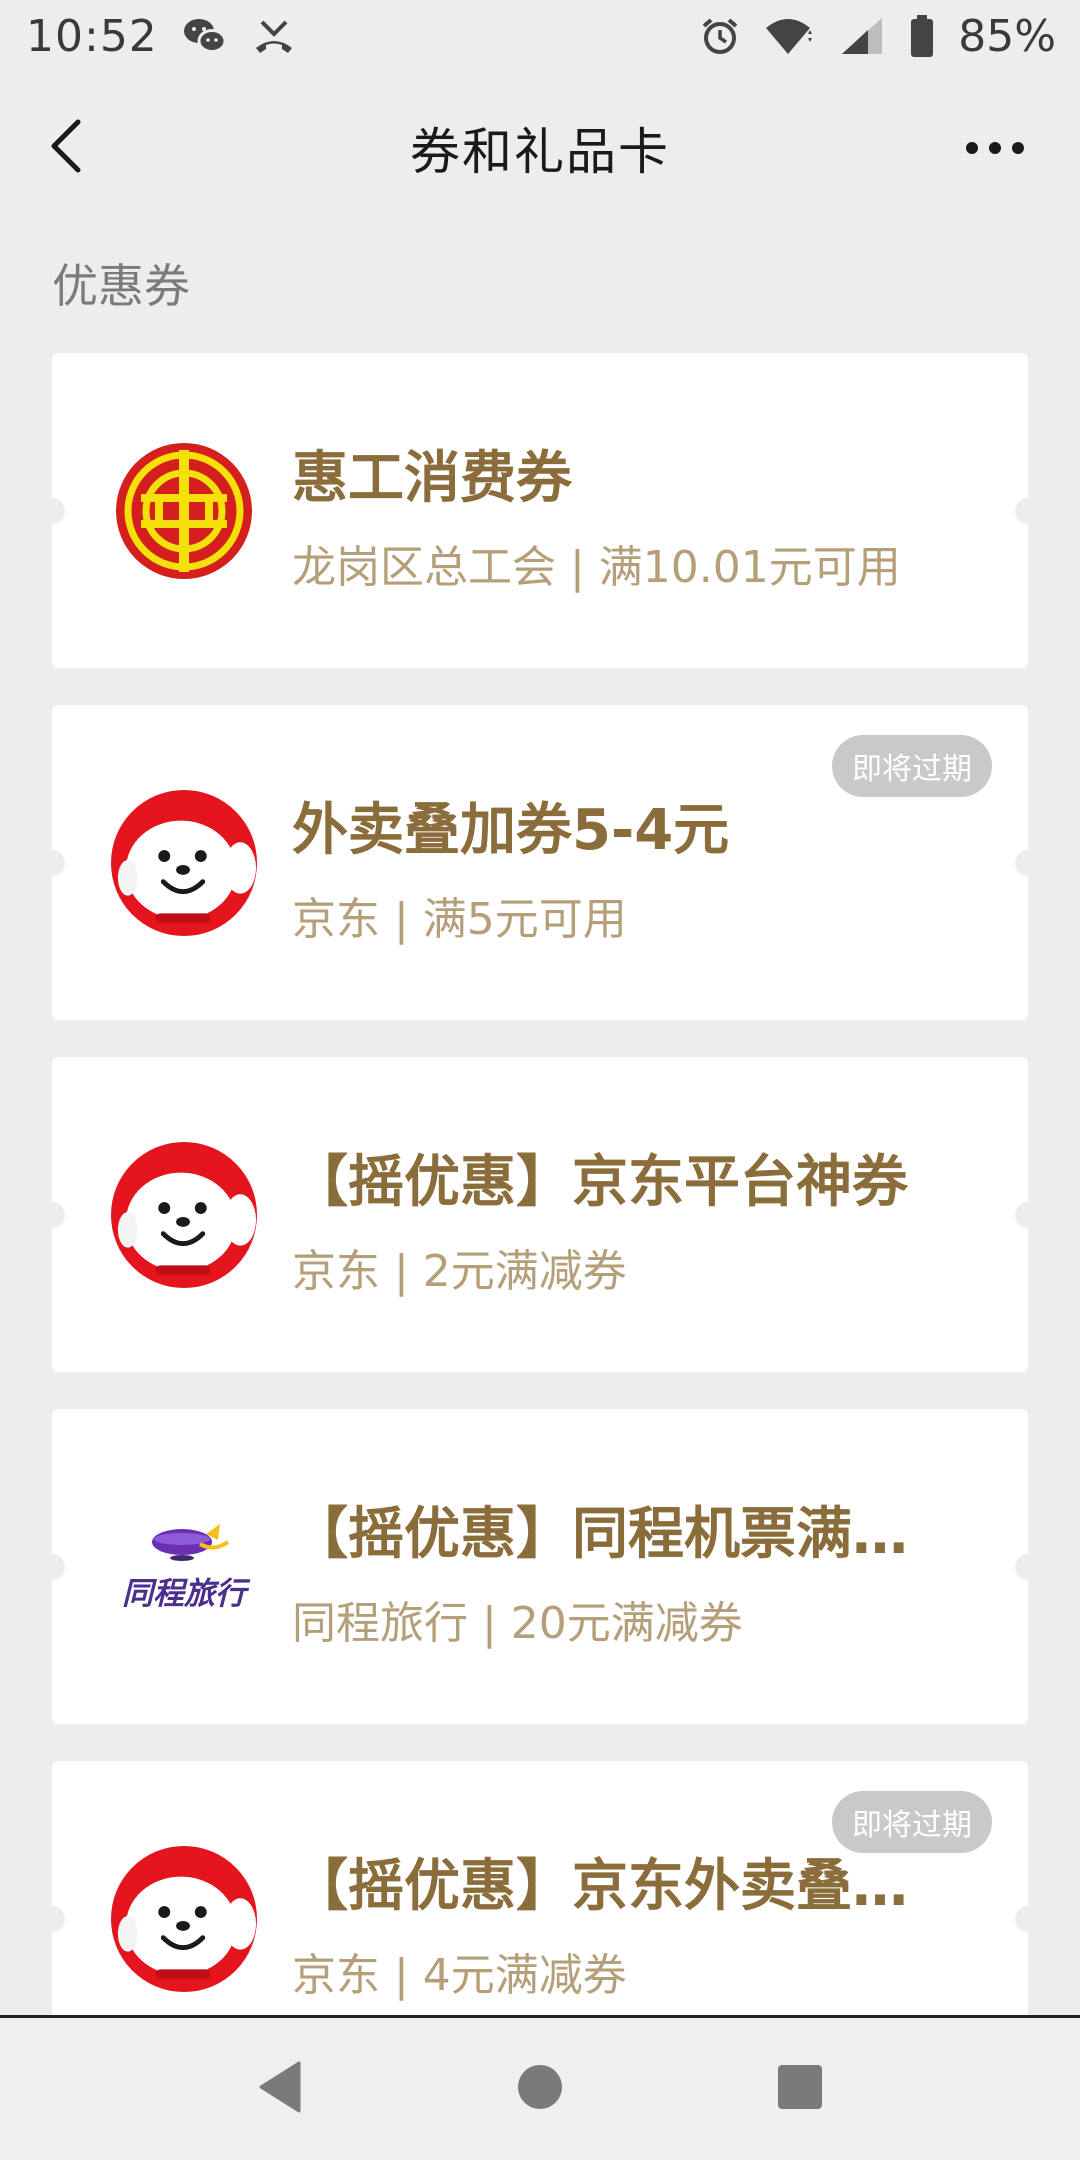  I want to click on section-heading: 优惠券, so click(121, 286).